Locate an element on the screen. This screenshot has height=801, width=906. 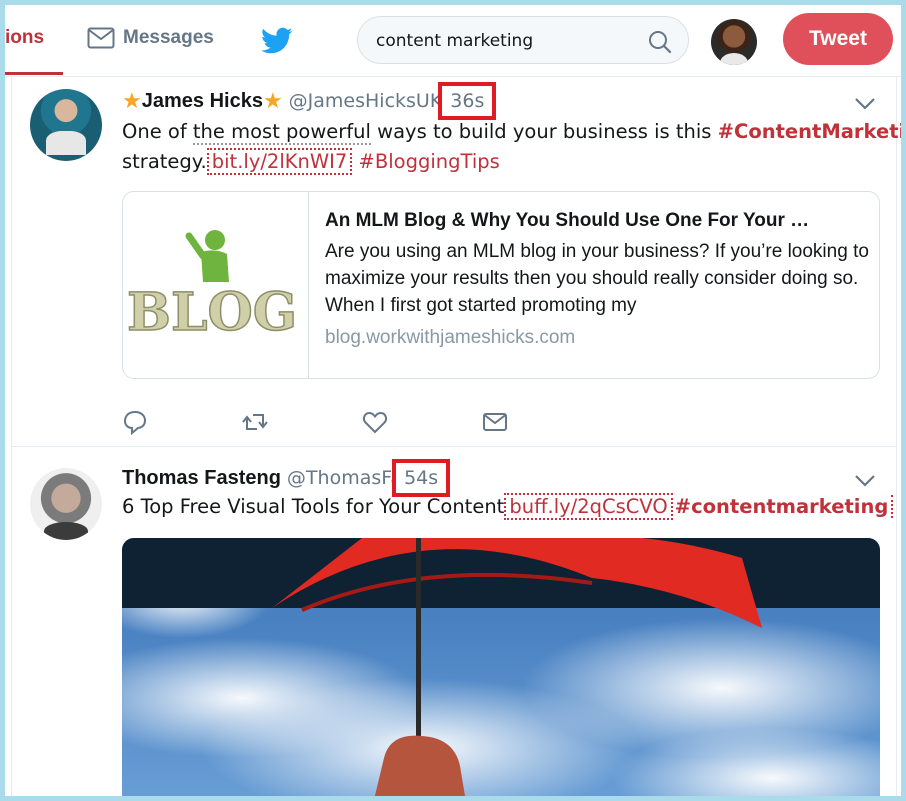
search-box is located at coordinates (523, 40).